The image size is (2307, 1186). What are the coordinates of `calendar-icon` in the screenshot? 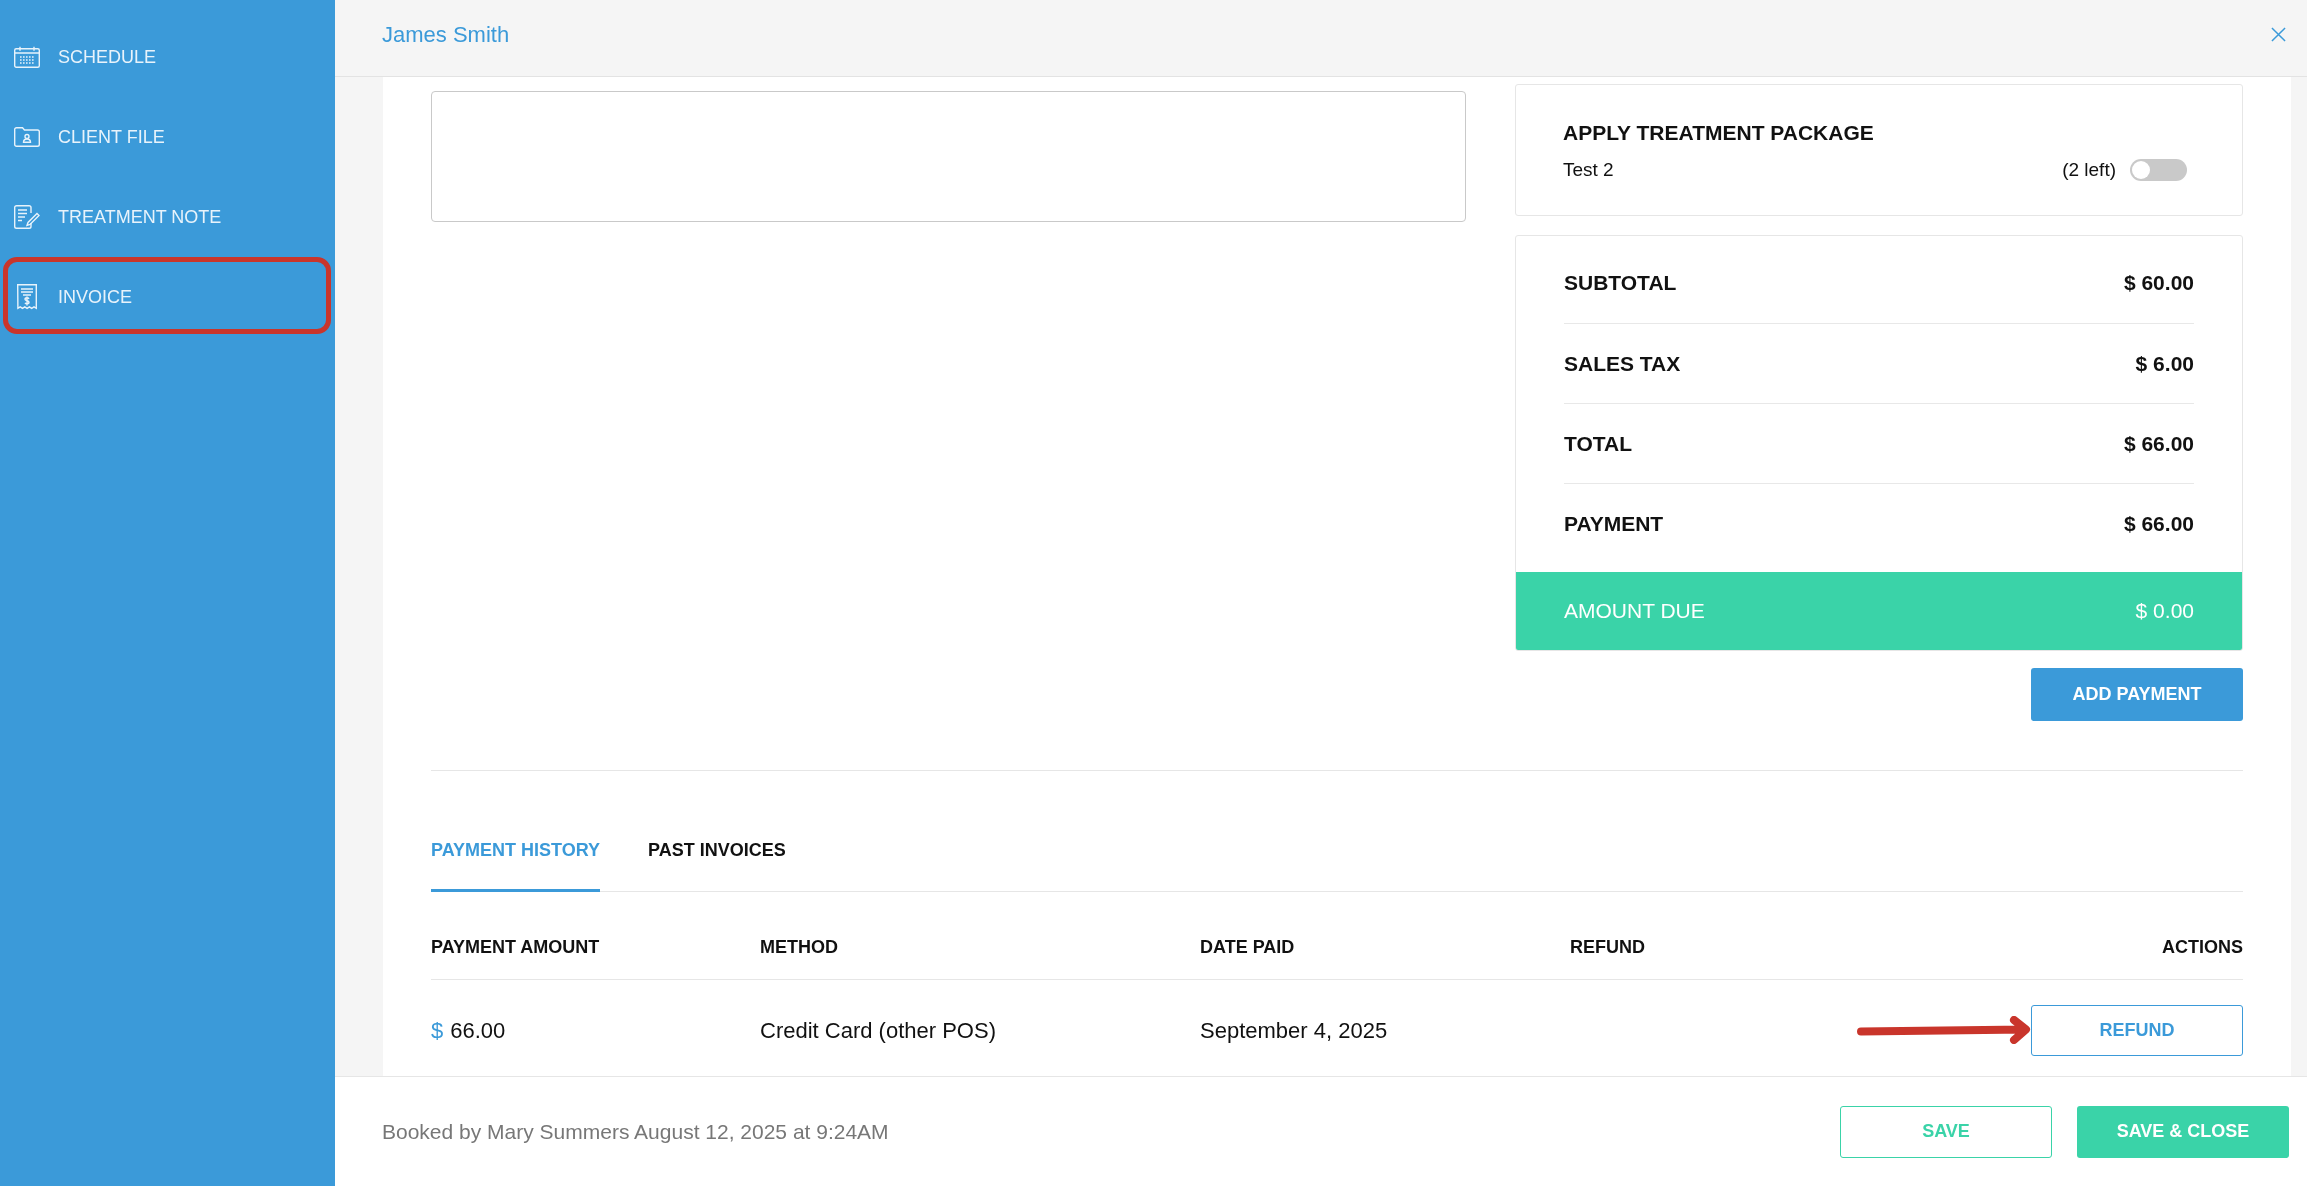 It's located at (27, 57).